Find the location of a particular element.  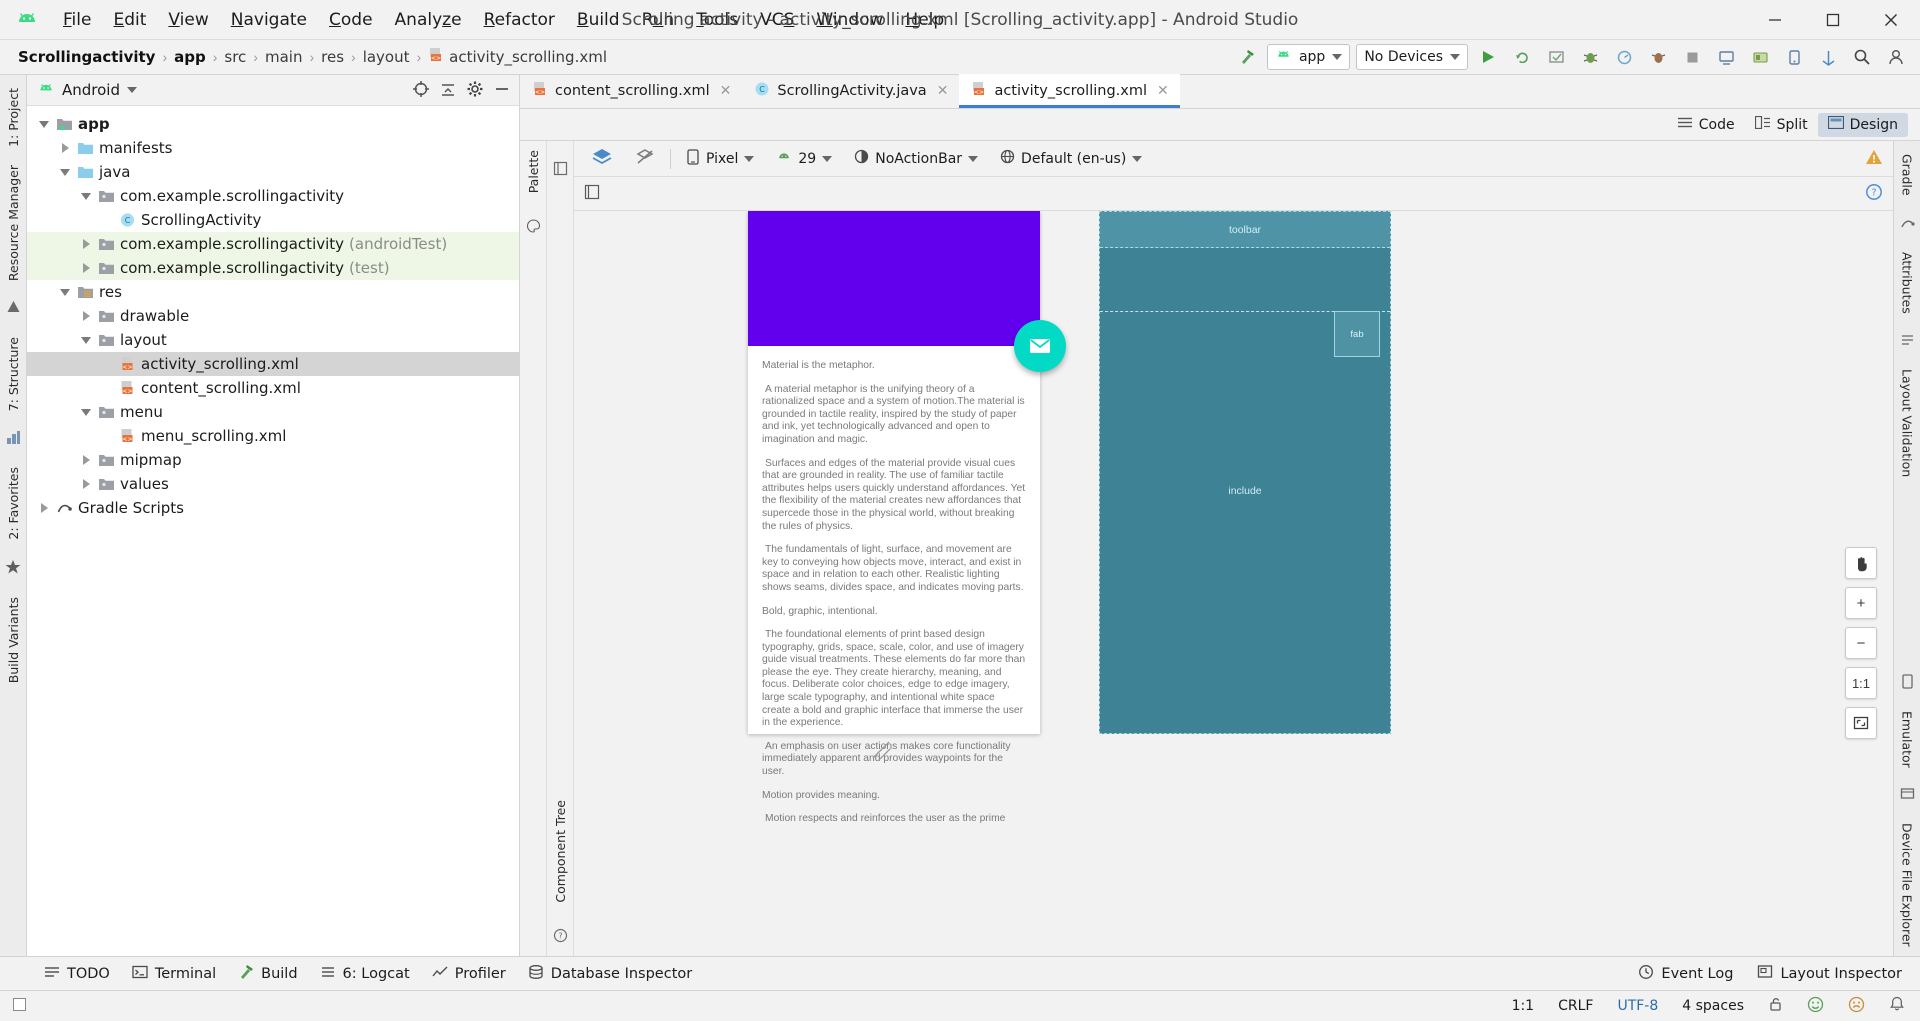

sync-gradle-icon is located at coordinates (1828, 57).